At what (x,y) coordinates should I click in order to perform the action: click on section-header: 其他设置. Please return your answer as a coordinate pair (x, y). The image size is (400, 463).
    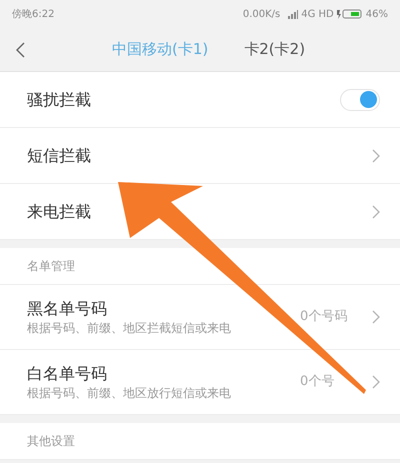
    Looking at the image, I should click on (51, 441).